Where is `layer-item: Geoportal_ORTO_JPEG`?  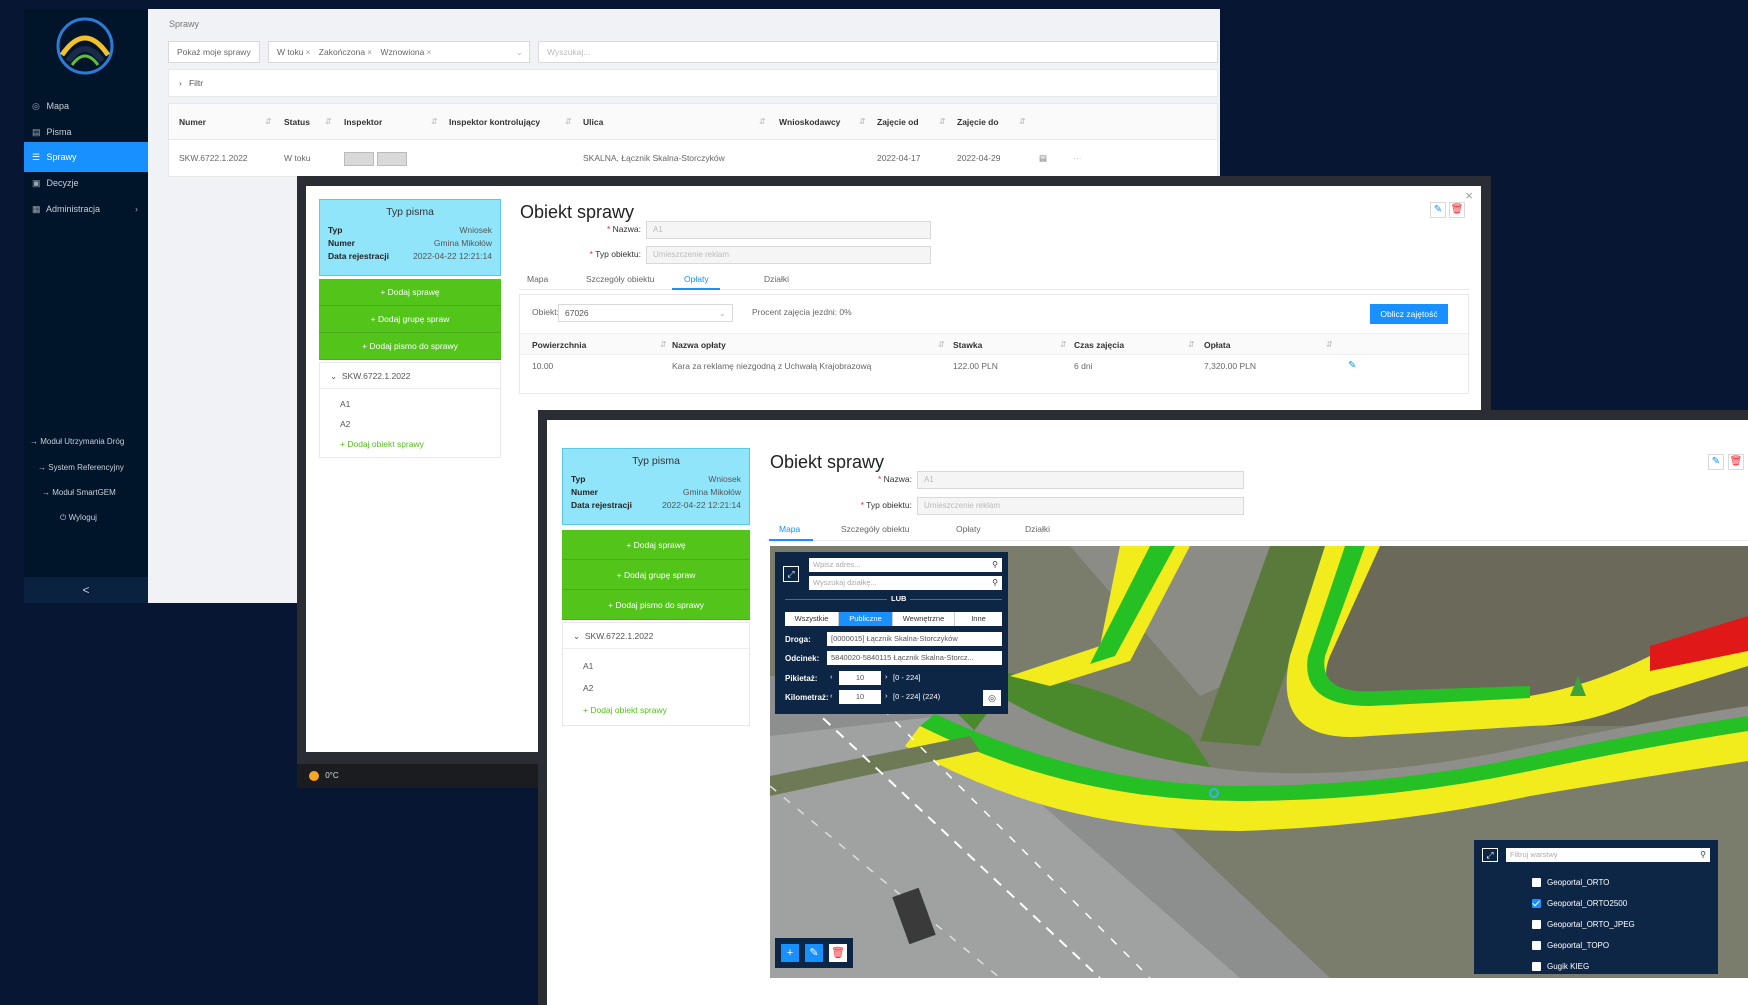 layer-item: Geoportal_ORTO_JPEG is located at coordinates (1583, 925).